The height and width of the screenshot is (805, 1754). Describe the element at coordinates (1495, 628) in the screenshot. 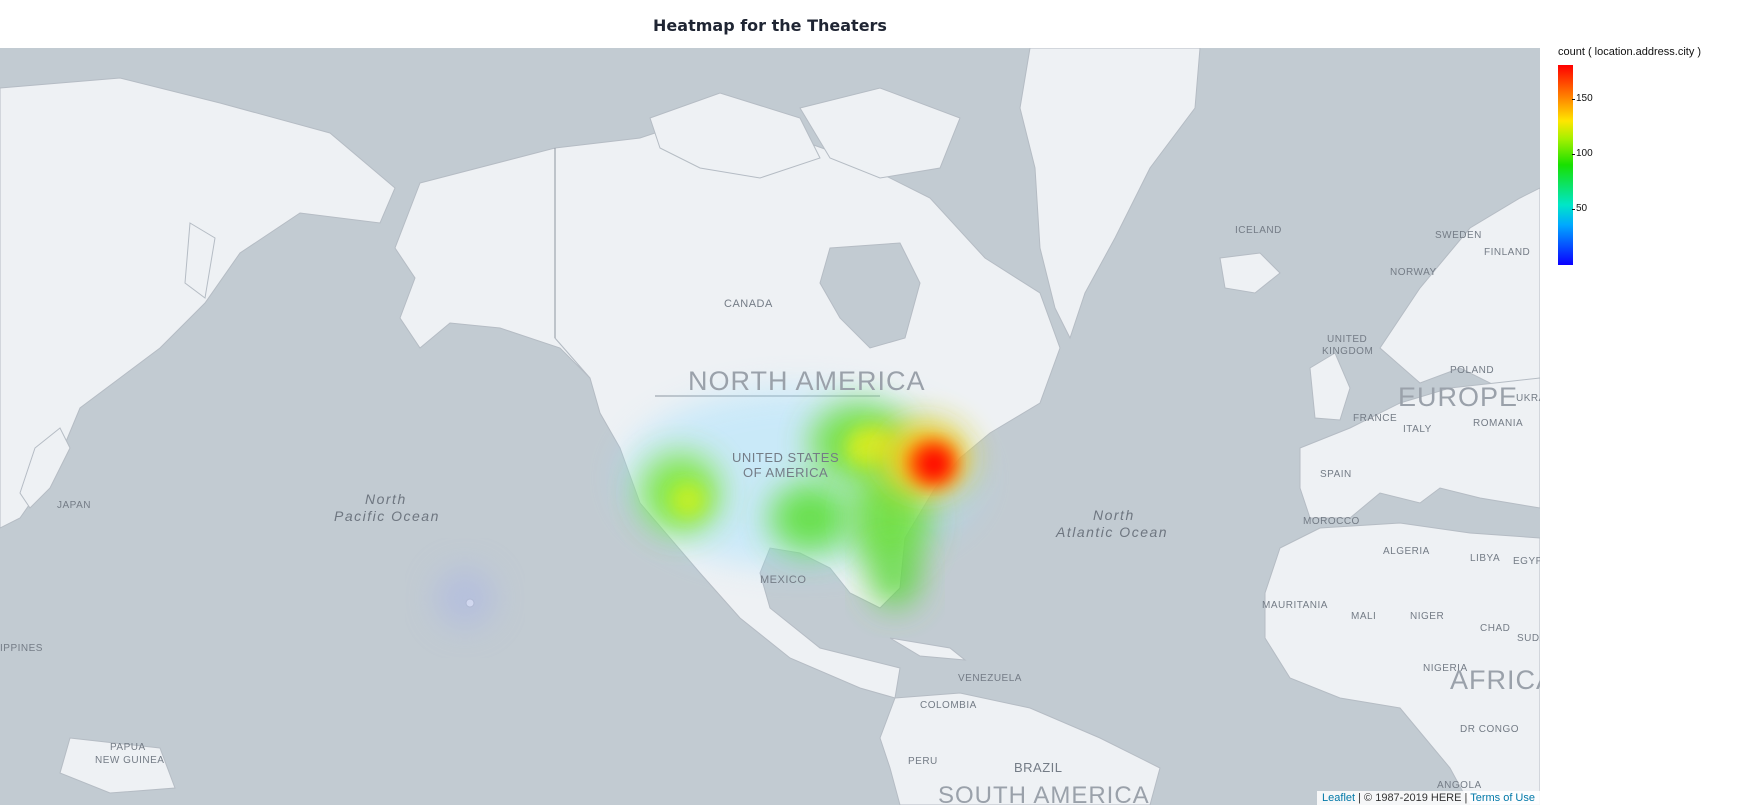

I see `label-chad: CHAD` at that location.